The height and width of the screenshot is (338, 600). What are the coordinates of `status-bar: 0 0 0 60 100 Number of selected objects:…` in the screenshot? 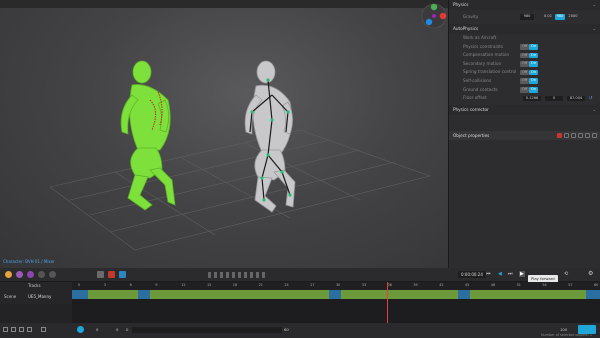 It's located at (300, 330).